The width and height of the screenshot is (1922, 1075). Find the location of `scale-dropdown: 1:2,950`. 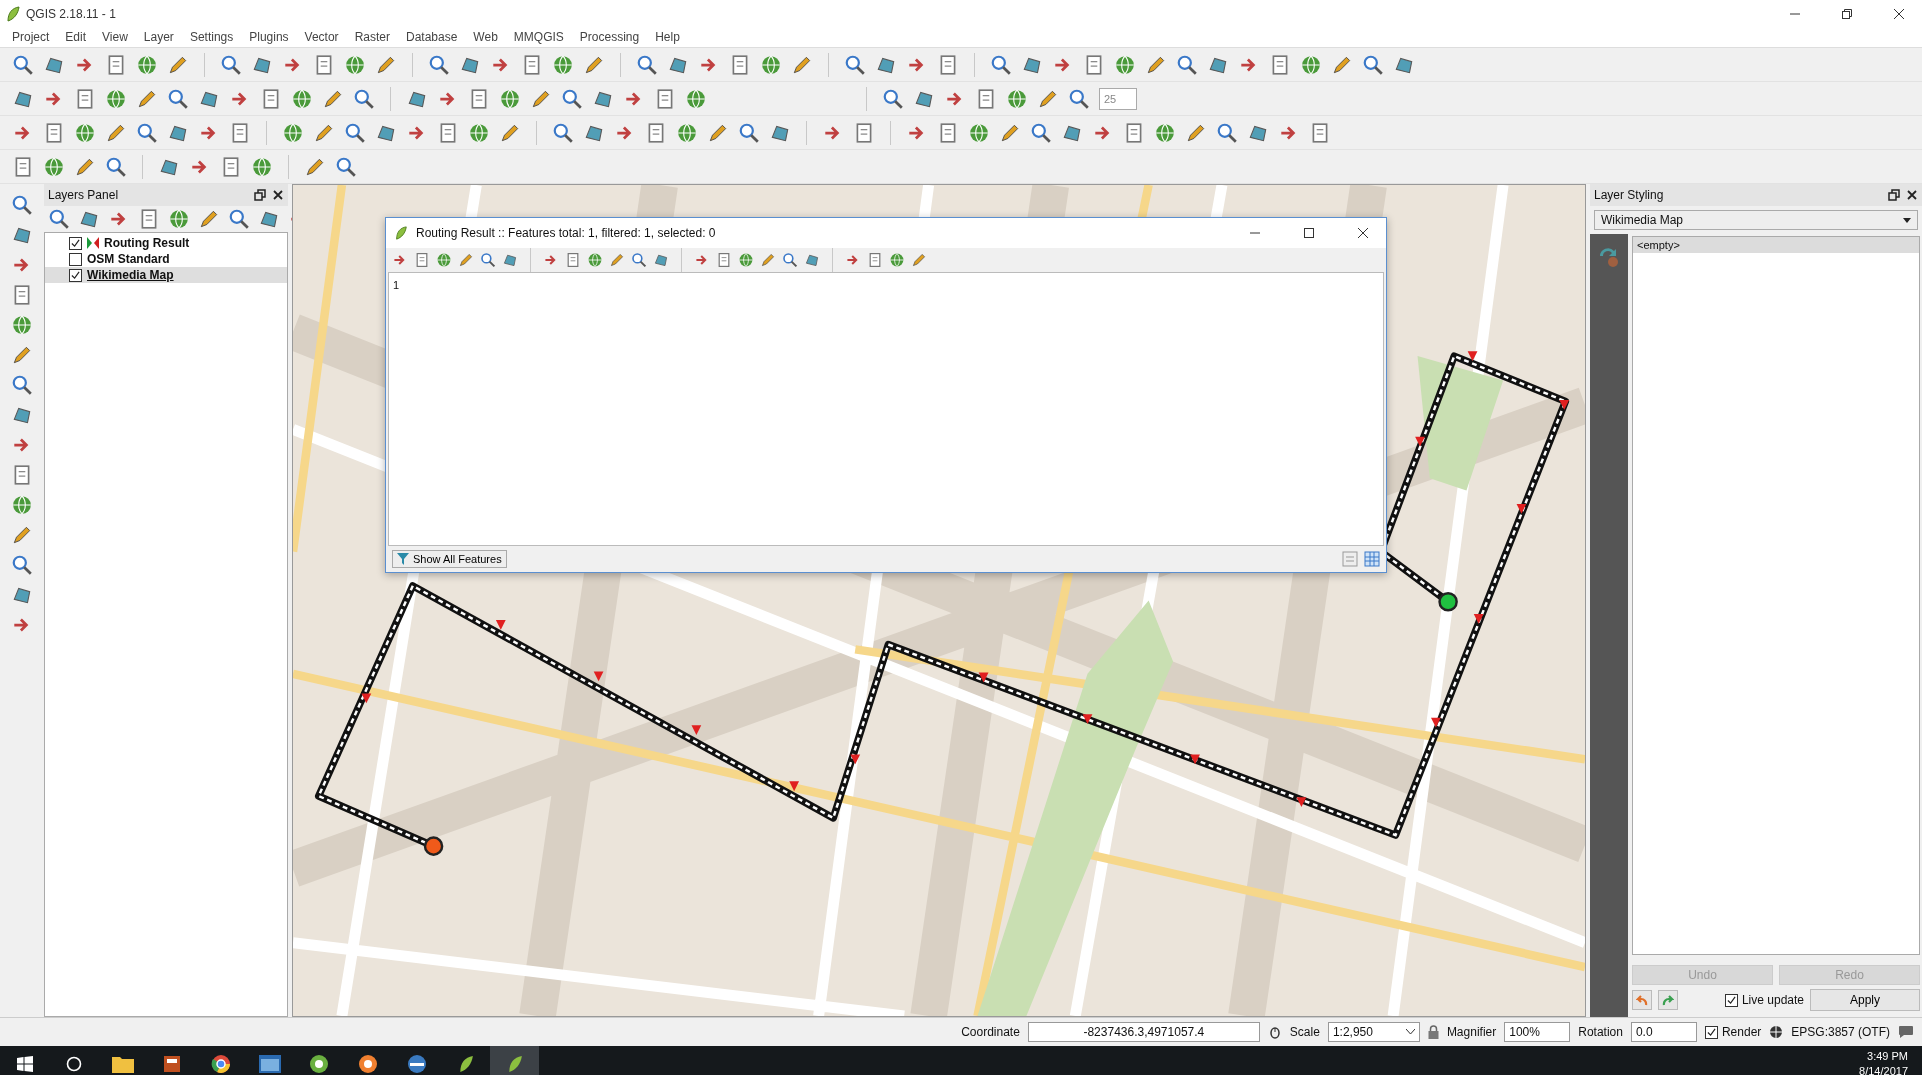

scale-dropdown: 1:2,950 is located at coordinates (1373, 1032).